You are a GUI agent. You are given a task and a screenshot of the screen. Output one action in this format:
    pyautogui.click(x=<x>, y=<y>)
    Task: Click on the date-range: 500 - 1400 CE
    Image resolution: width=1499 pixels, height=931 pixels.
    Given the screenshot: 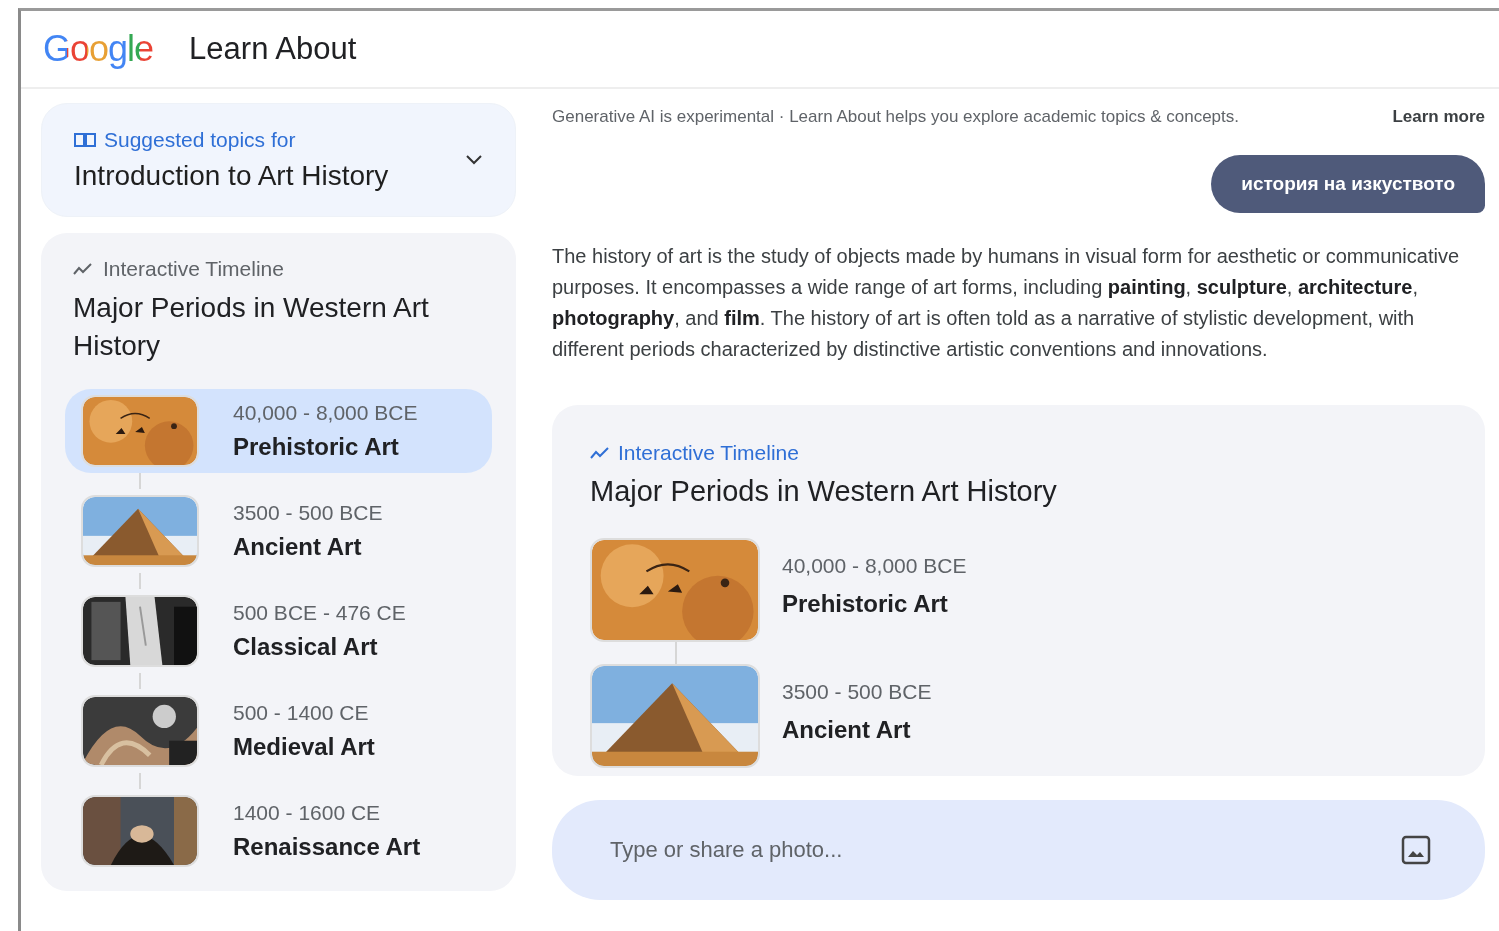 What is the action you would take?
    pyautogui.click(x=301, y=713)
    